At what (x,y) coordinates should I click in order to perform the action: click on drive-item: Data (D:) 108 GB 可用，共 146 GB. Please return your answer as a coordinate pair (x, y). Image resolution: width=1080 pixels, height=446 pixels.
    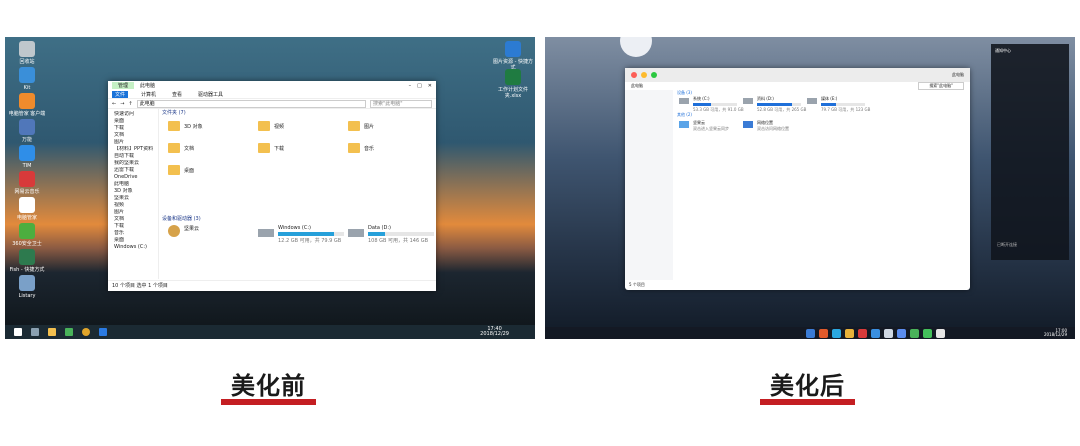
    Looking at the image, I should click on (391, 234).